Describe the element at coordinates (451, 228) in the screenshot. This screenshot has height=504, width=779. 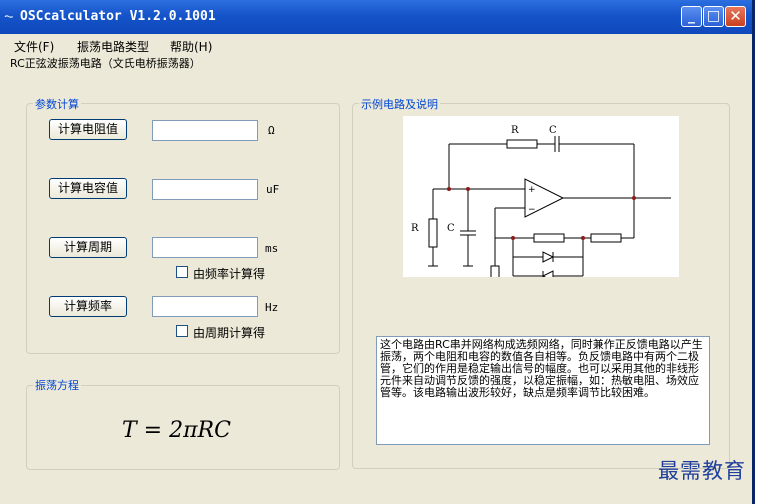
I see `label-c-left: C` at that location.